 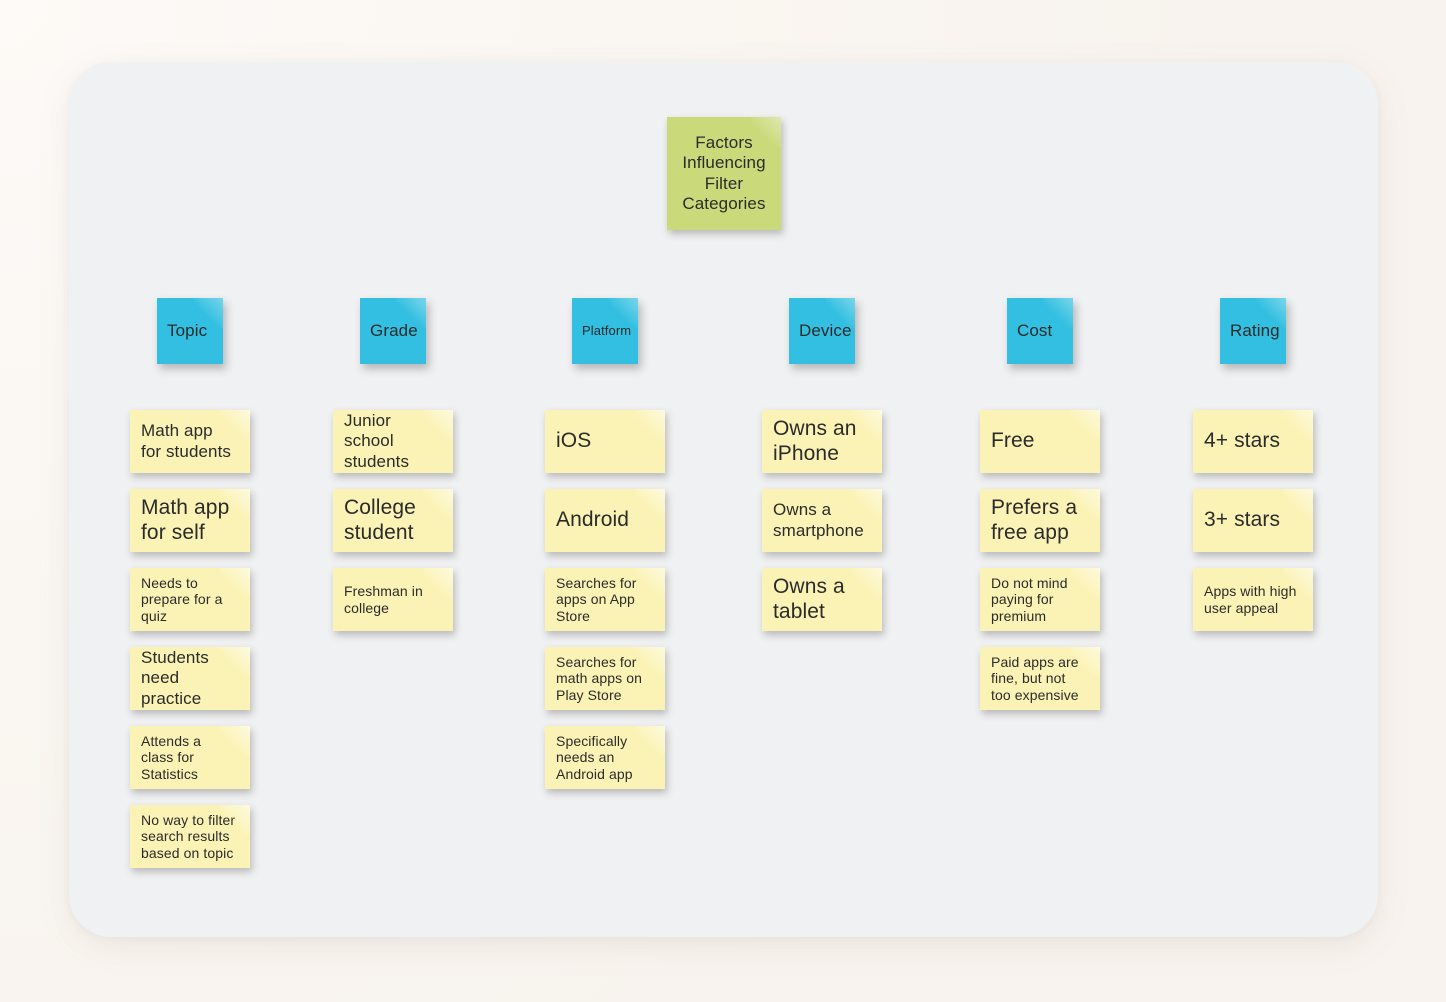 I want to click on sticky-note-label: Do not mind paying for premium, so click(x=1029, y=599).